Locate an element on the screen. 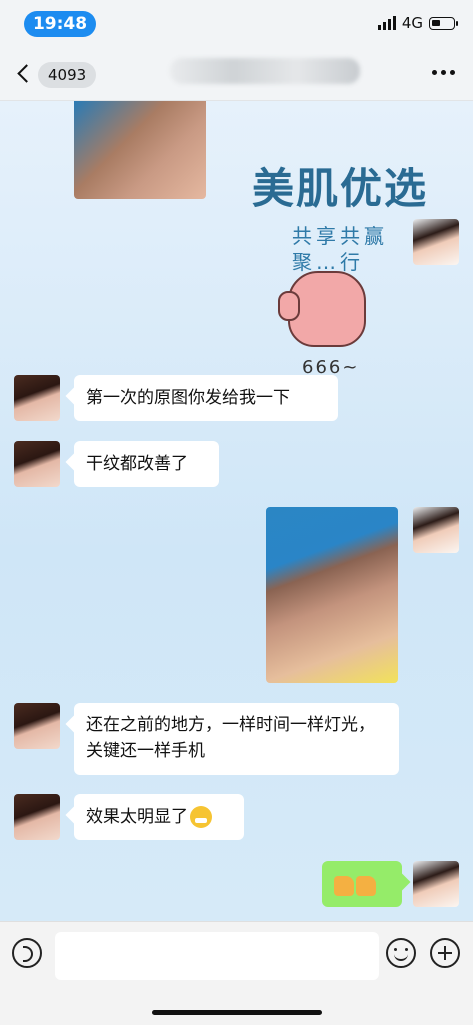  photo-message-face is located at coordinates (332, 595).